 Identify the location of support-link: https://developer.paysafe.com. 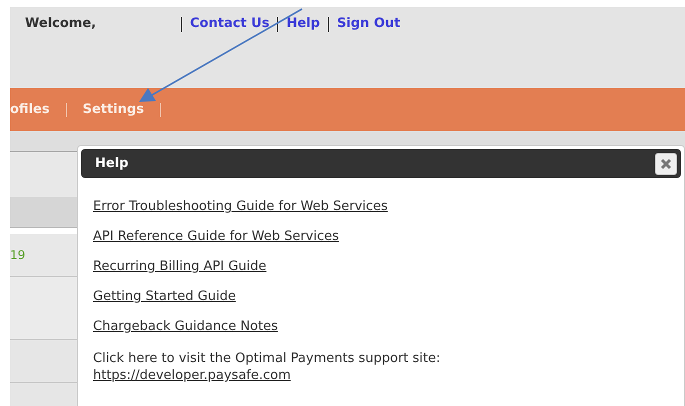
(192, 375).